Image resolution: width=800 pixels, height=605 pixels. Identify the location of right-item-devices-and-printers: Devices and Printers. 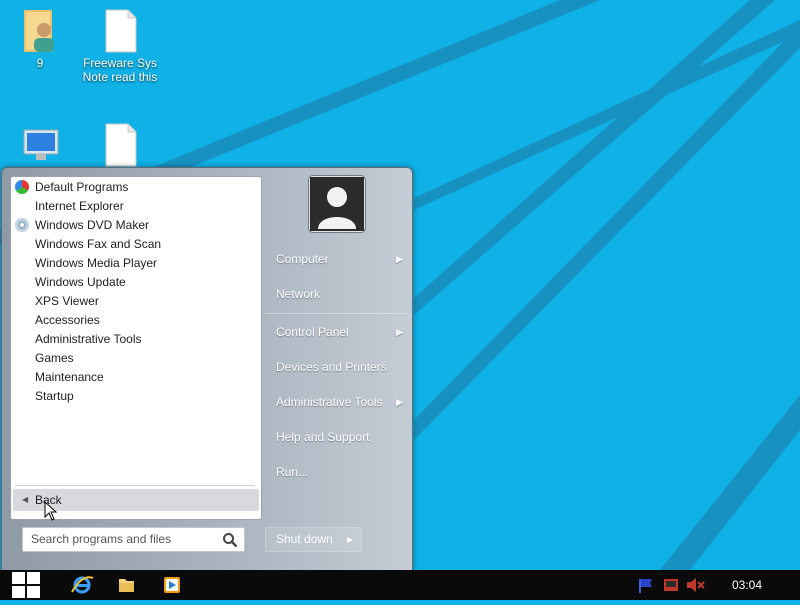
(336, 367).